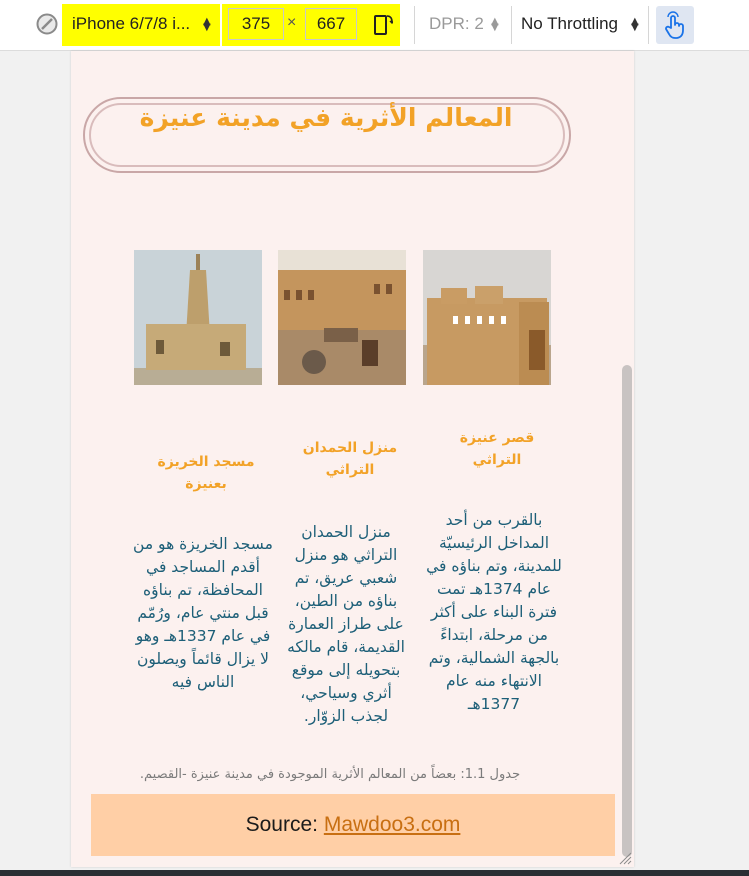  What do you see at coordinates (207, 24) in the screenshot?
I see `device-select-chevron-icon: ▲ ▼` at bounding box center [207, 24].